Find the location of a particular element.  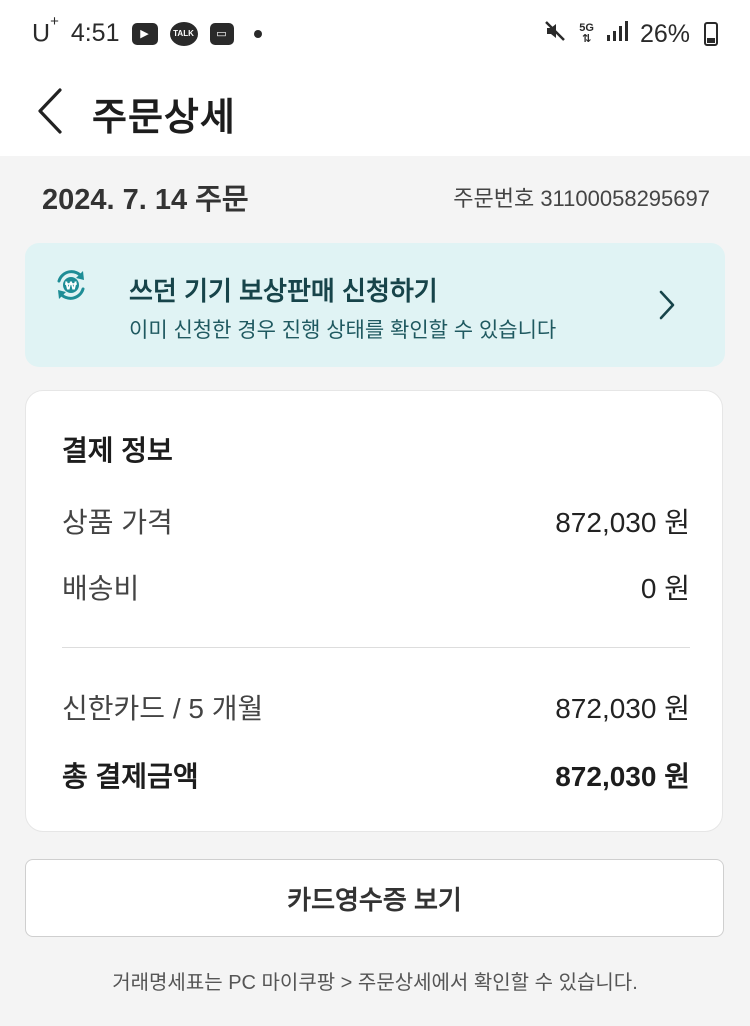

order-number: 주문번호 31100058295697 is located at coordinates (581, 198).